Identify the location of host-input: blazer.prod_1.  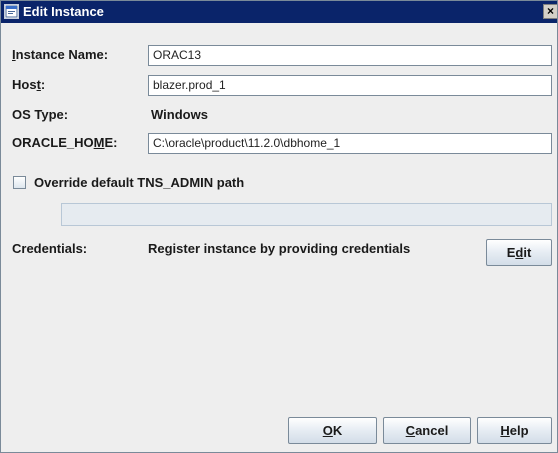
(350, 85).